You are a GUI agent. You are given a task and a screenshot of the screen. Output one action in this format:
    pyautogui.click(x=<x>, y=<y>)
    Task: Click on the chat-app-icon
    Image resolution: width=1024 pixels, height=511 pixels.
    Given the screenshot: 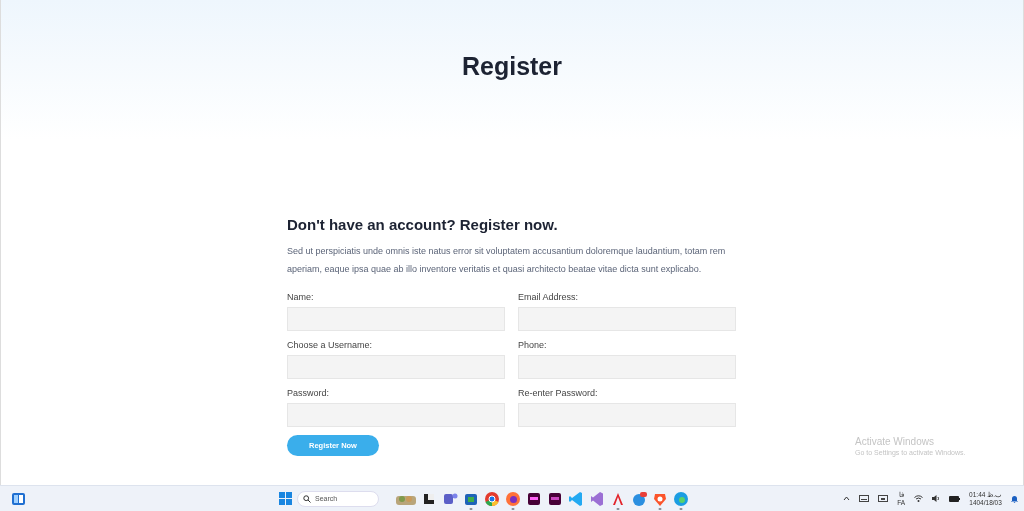 What is the action you would take?
    pyautogui.click(x=639, y=498)
    